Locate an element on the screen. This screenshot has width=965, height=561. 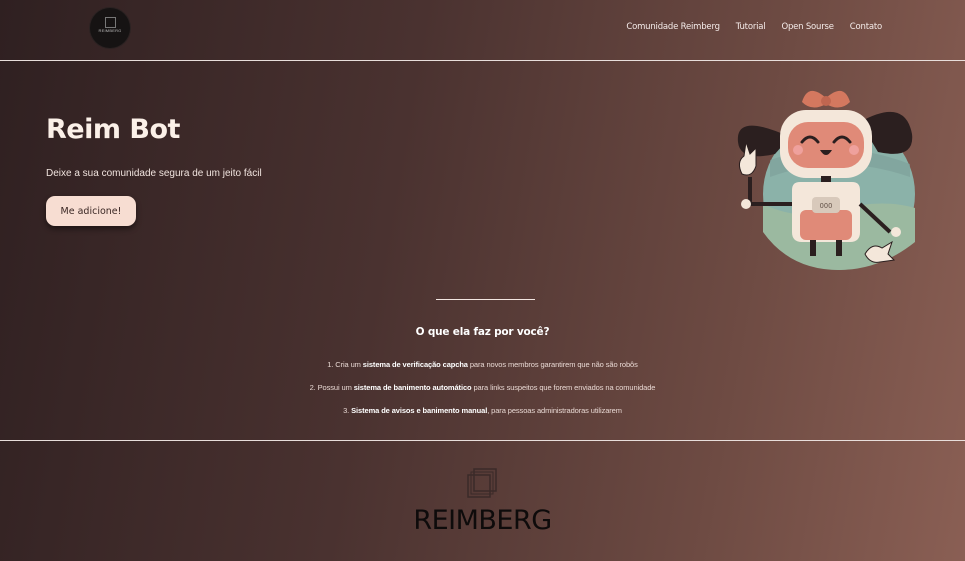
nav-link-contato: Contato is located at coordinates (866, 27).